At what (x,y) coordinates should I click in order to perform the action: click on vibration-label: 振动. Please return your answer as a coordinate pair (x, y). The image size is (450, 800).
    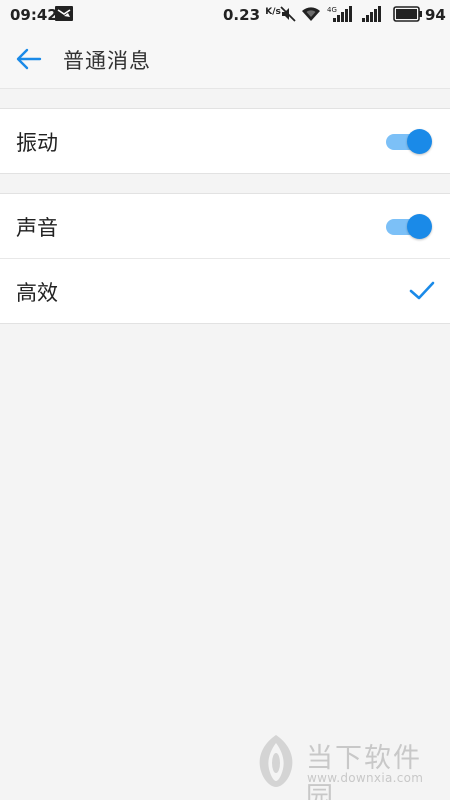
    Looking at the image, I should click on (37, 143).